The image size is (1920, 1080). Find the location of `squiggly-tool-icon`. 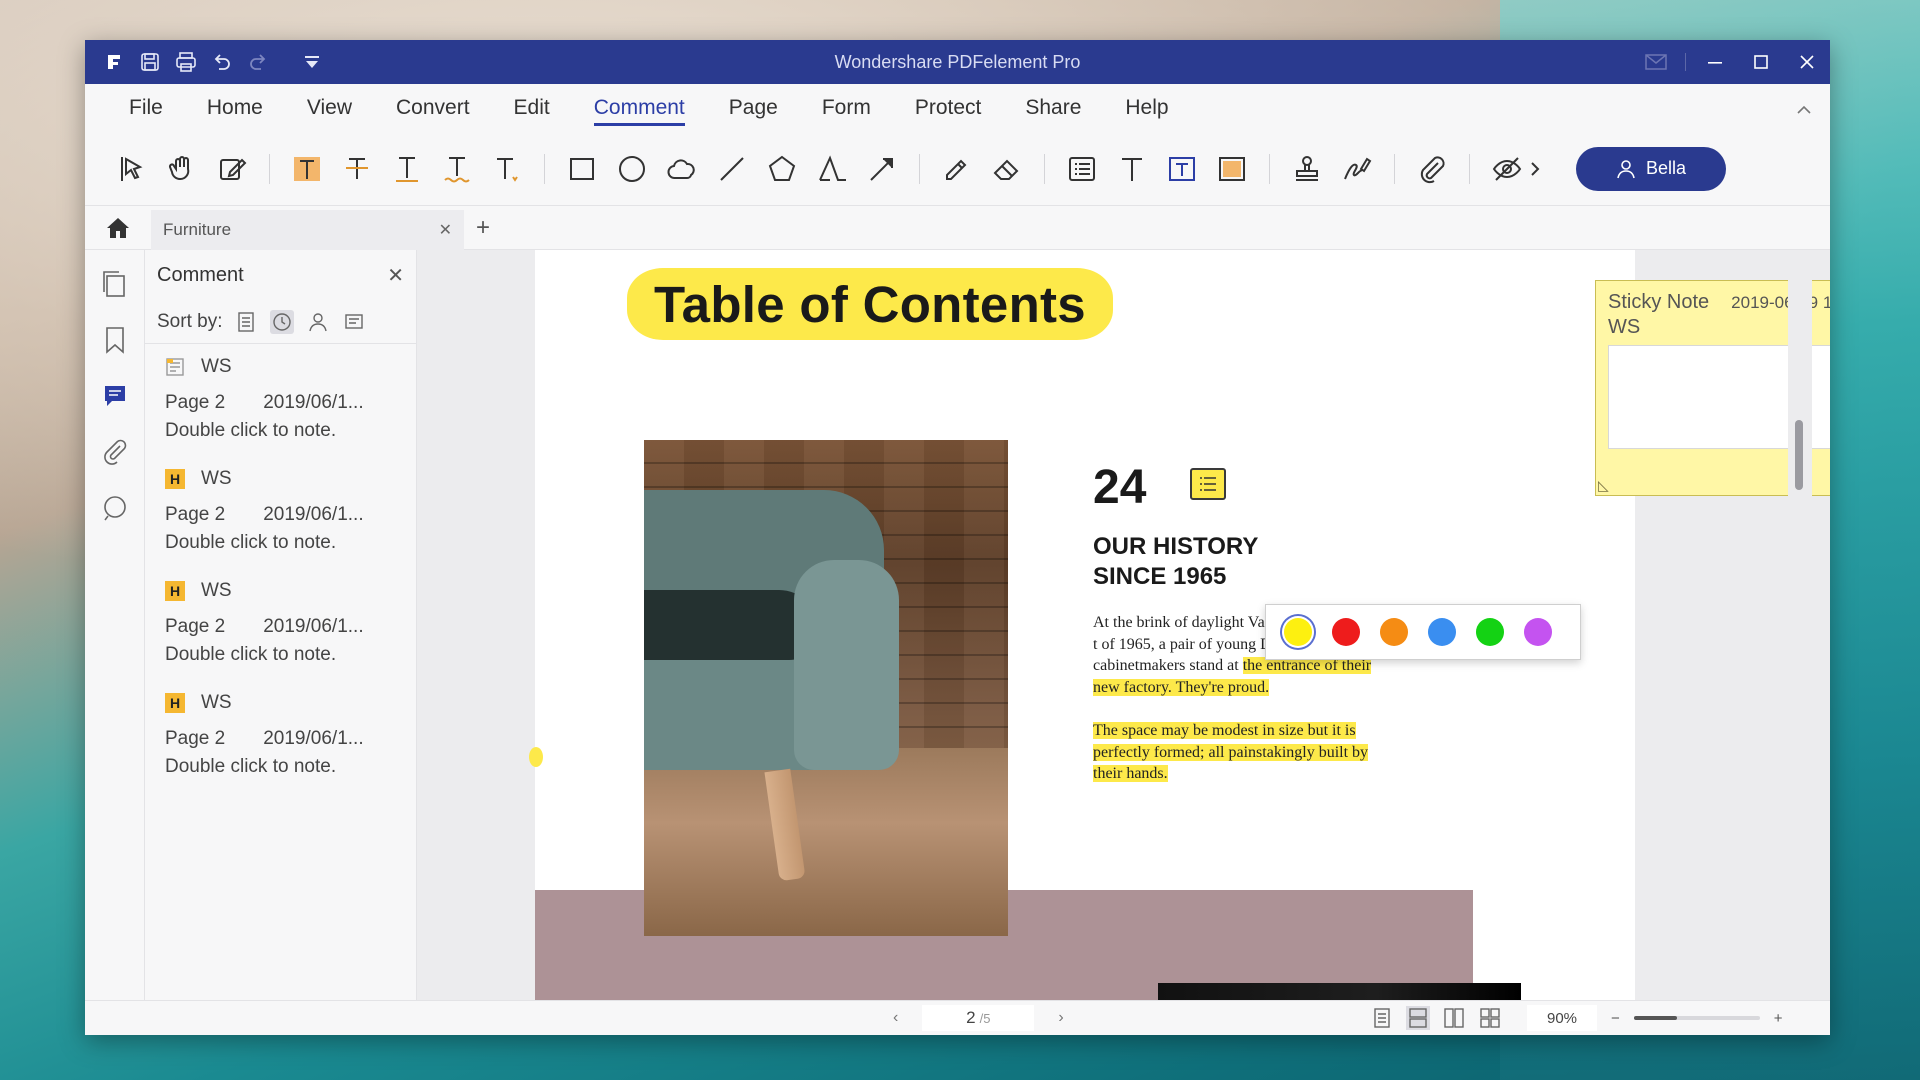

squiggly-tool-icon is located at coordinates (457, 169).